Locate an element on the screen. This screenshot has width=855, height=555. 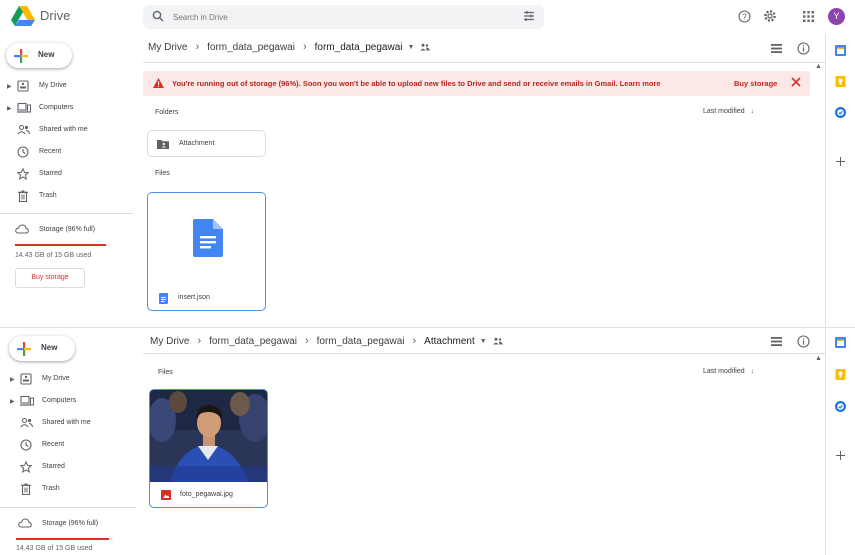
buy-storage-button: Buy storage is located at coordinates (50, 278).